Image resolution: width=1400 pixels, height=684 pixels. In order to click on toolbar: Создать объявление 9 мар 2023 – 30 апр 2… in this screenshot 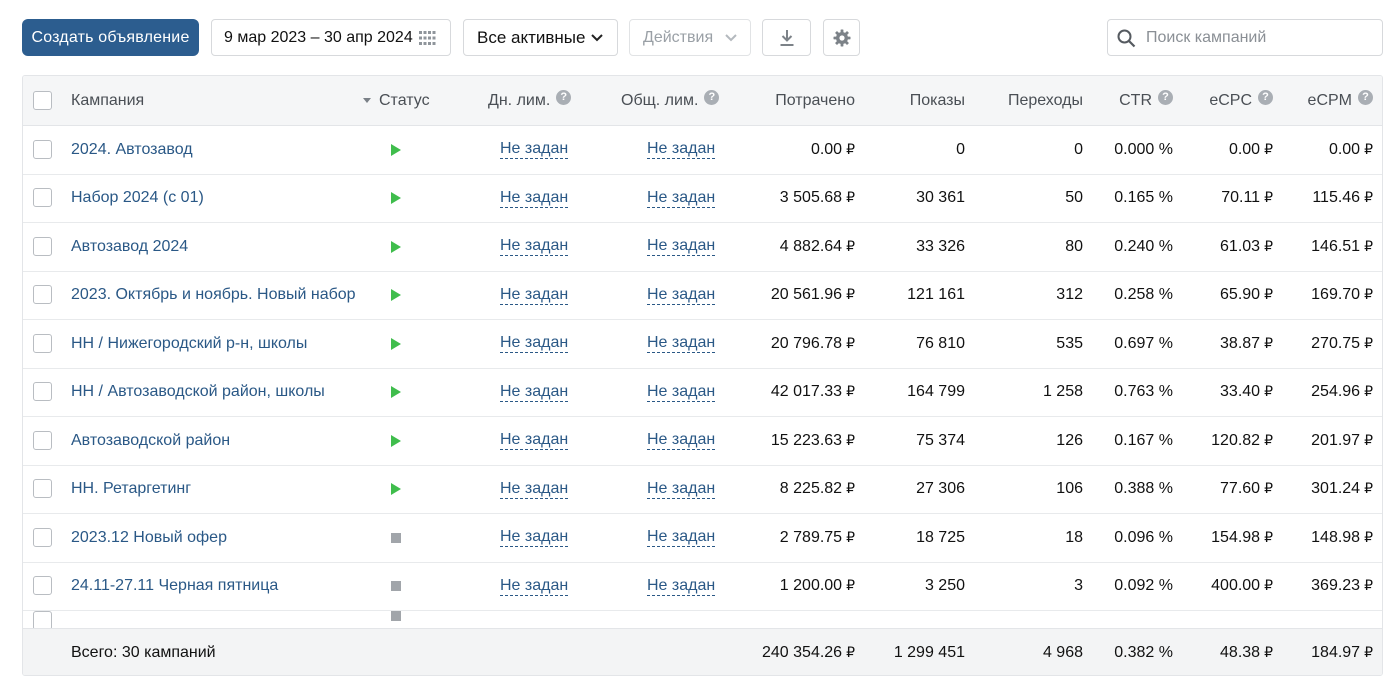, I will do `click(700, 38)`.